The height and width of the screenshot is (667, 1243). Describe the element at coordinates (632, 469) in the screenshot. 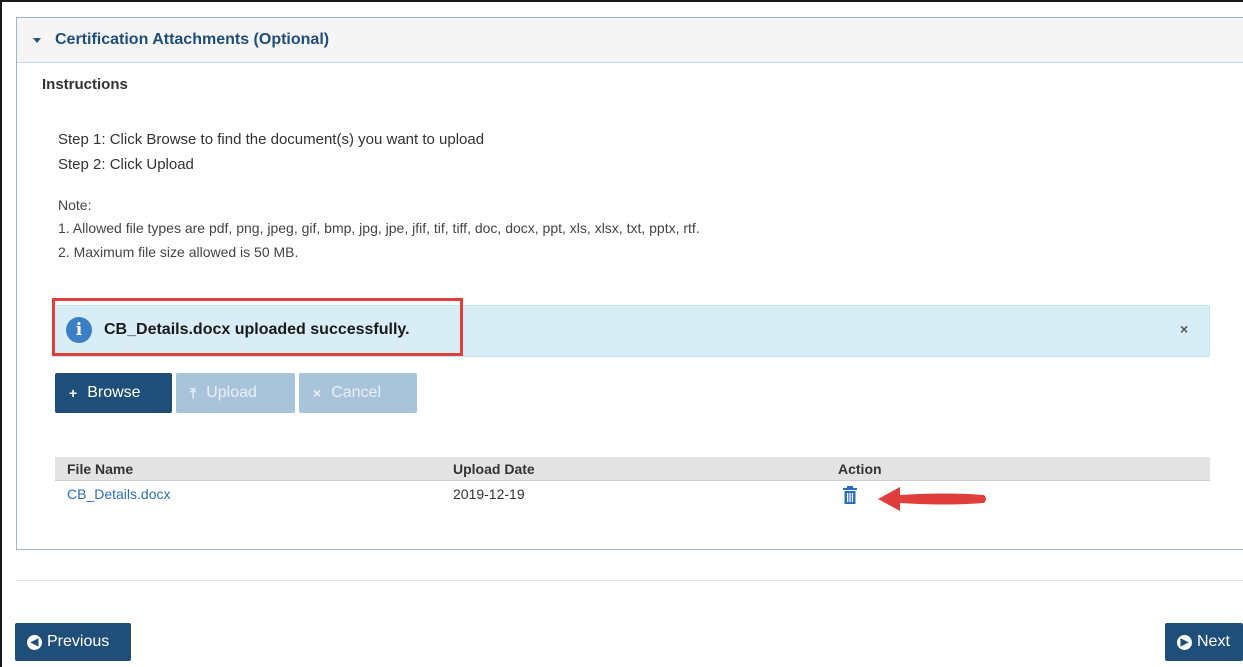

I see `table-header-row` at that location.